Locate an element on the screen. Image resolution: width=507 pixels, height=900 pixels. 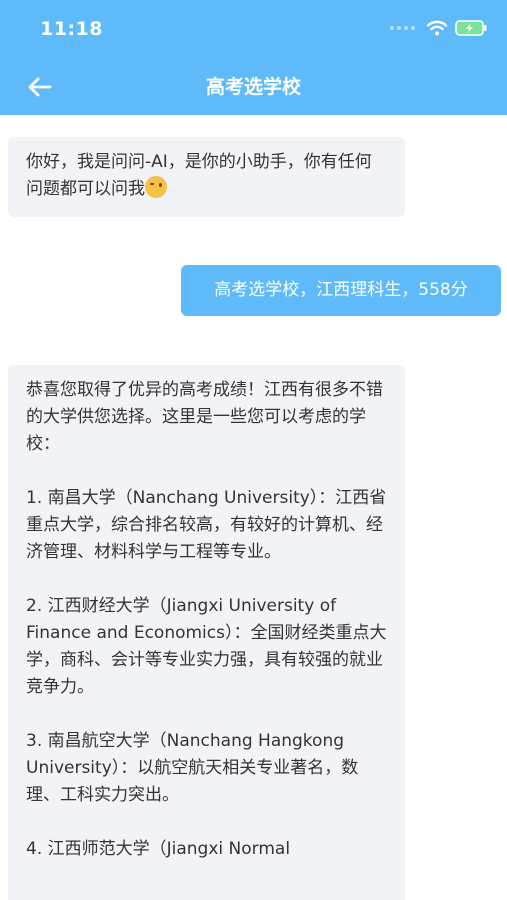
wifi-icon is located at coordinates (437, 28).